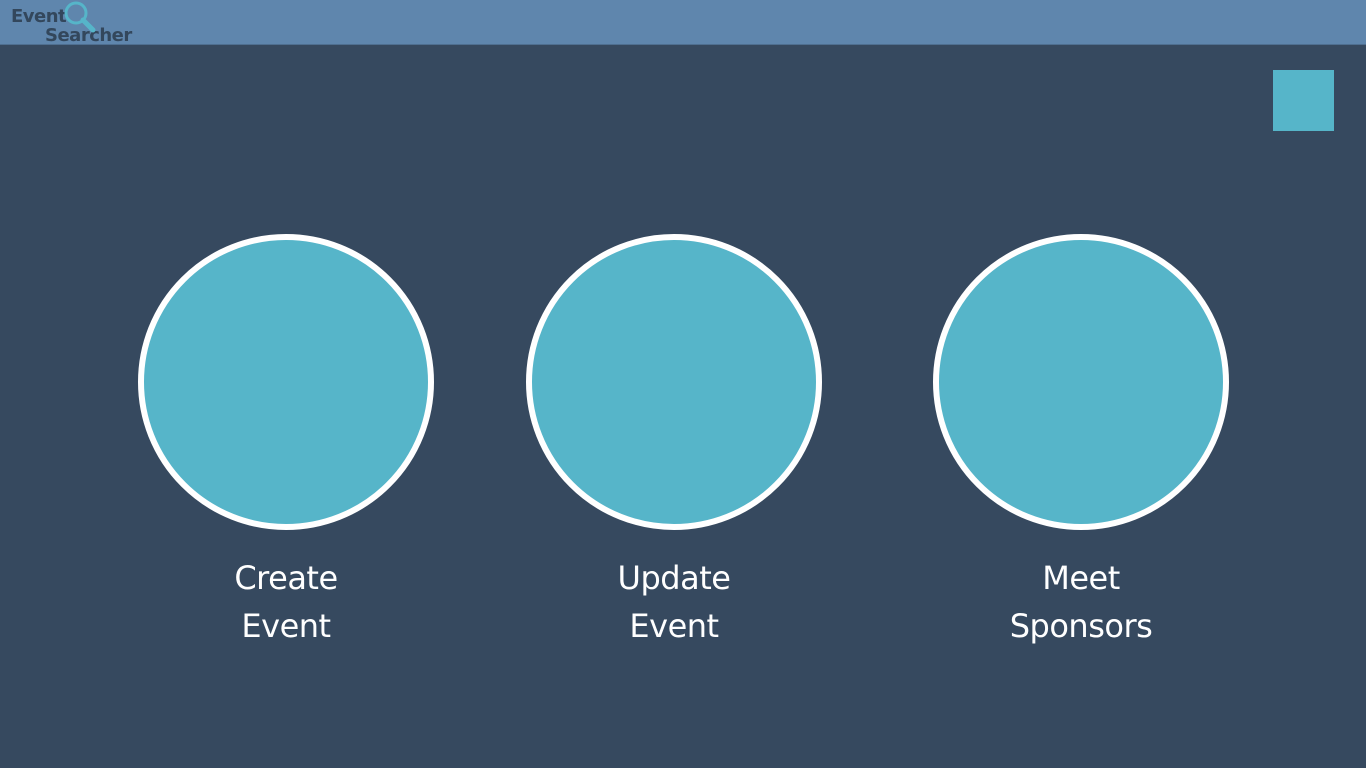  What do you see at coordinates (683, 23) in the screenshot?
I see `top-bar: Event Searcher` at bounding box center [683, 23].